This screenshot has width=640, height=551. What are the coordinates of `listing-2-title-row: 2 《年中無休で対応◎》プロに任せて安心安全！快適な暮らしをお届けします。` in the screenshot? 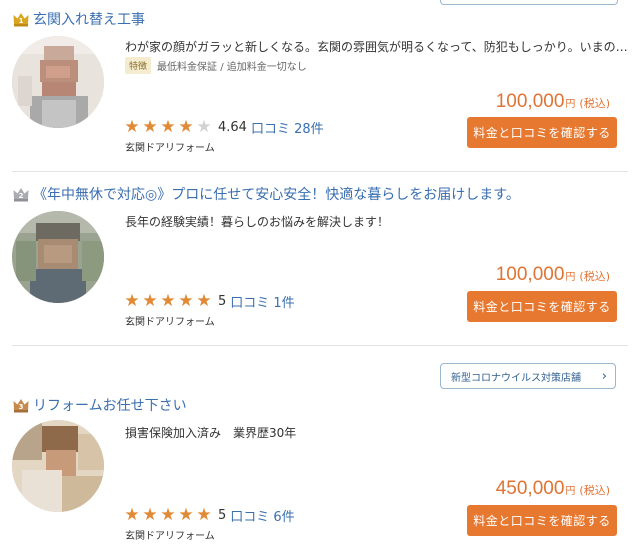 It's located at (266, 194).